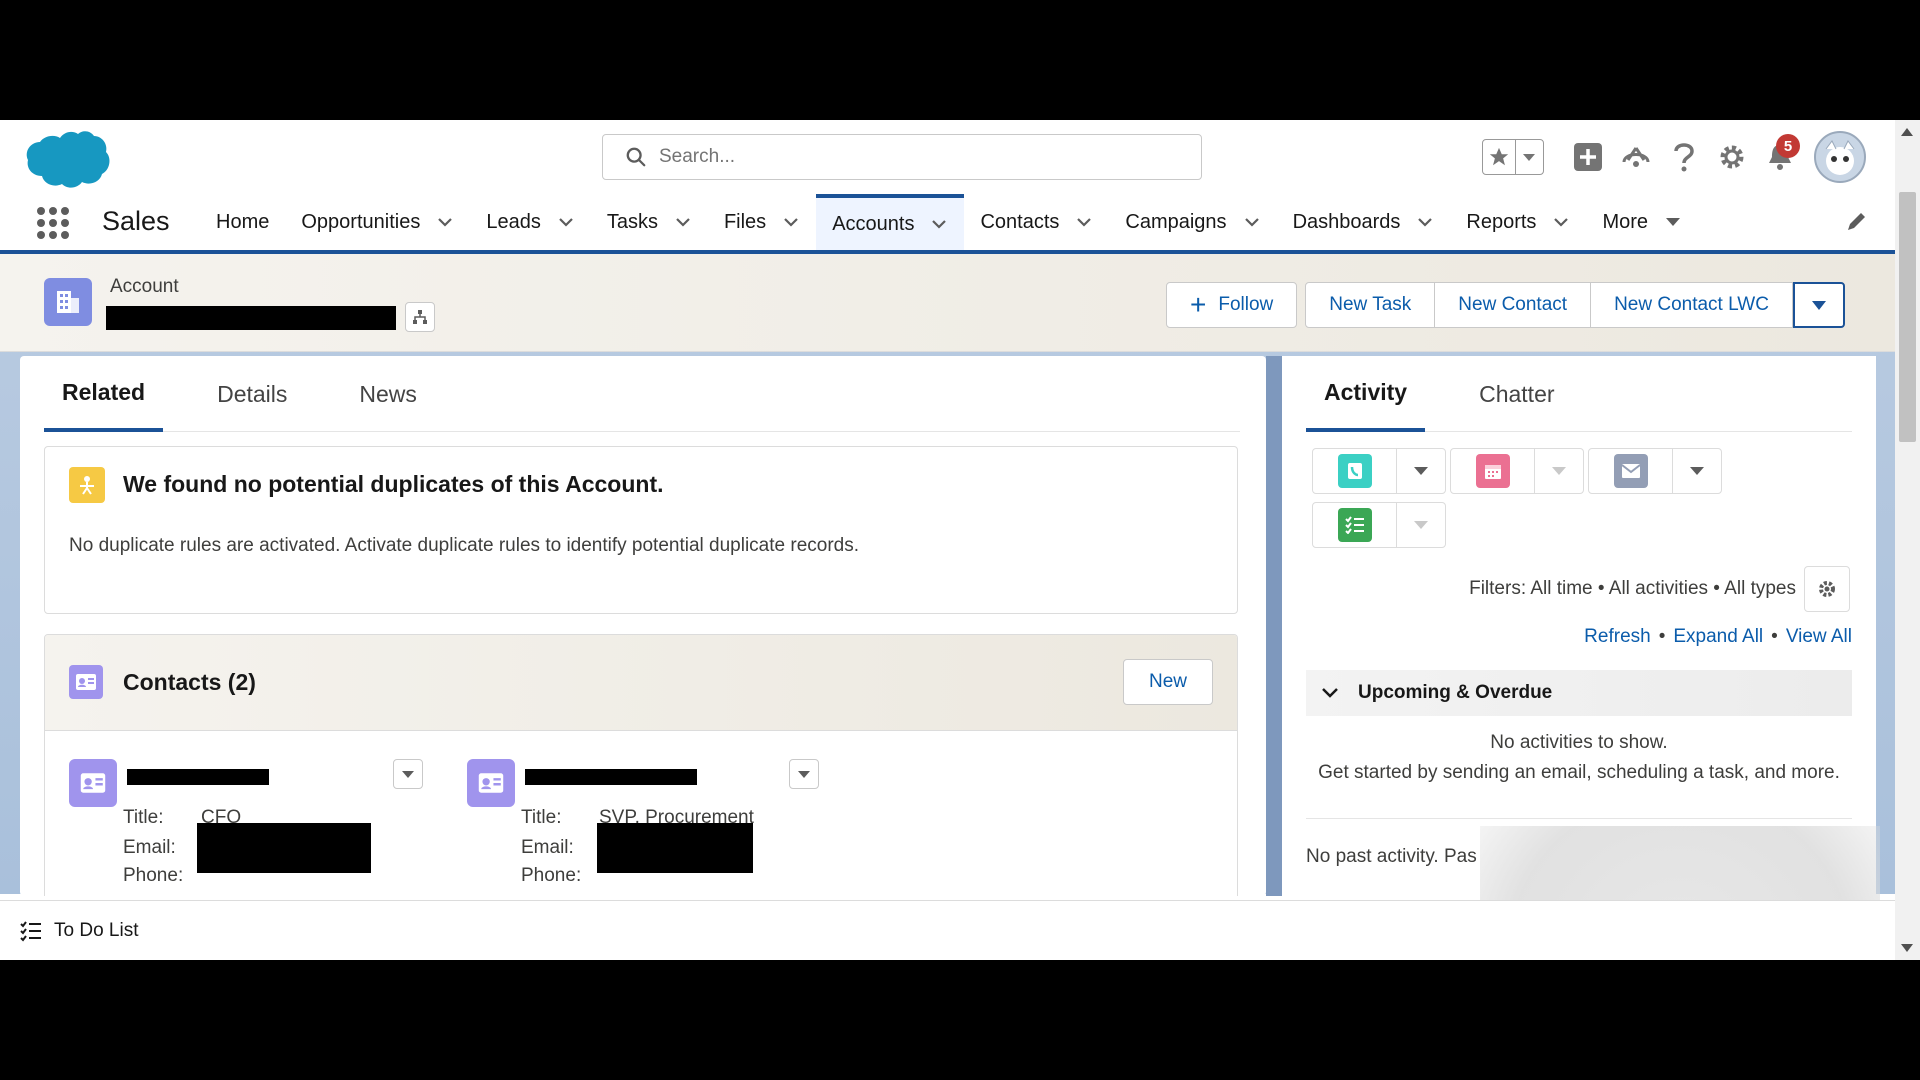  What do you see at coordinates (1246, 304) in the screenshot?
I see `follow-label: Follow` at bounding box center [1246, 304].